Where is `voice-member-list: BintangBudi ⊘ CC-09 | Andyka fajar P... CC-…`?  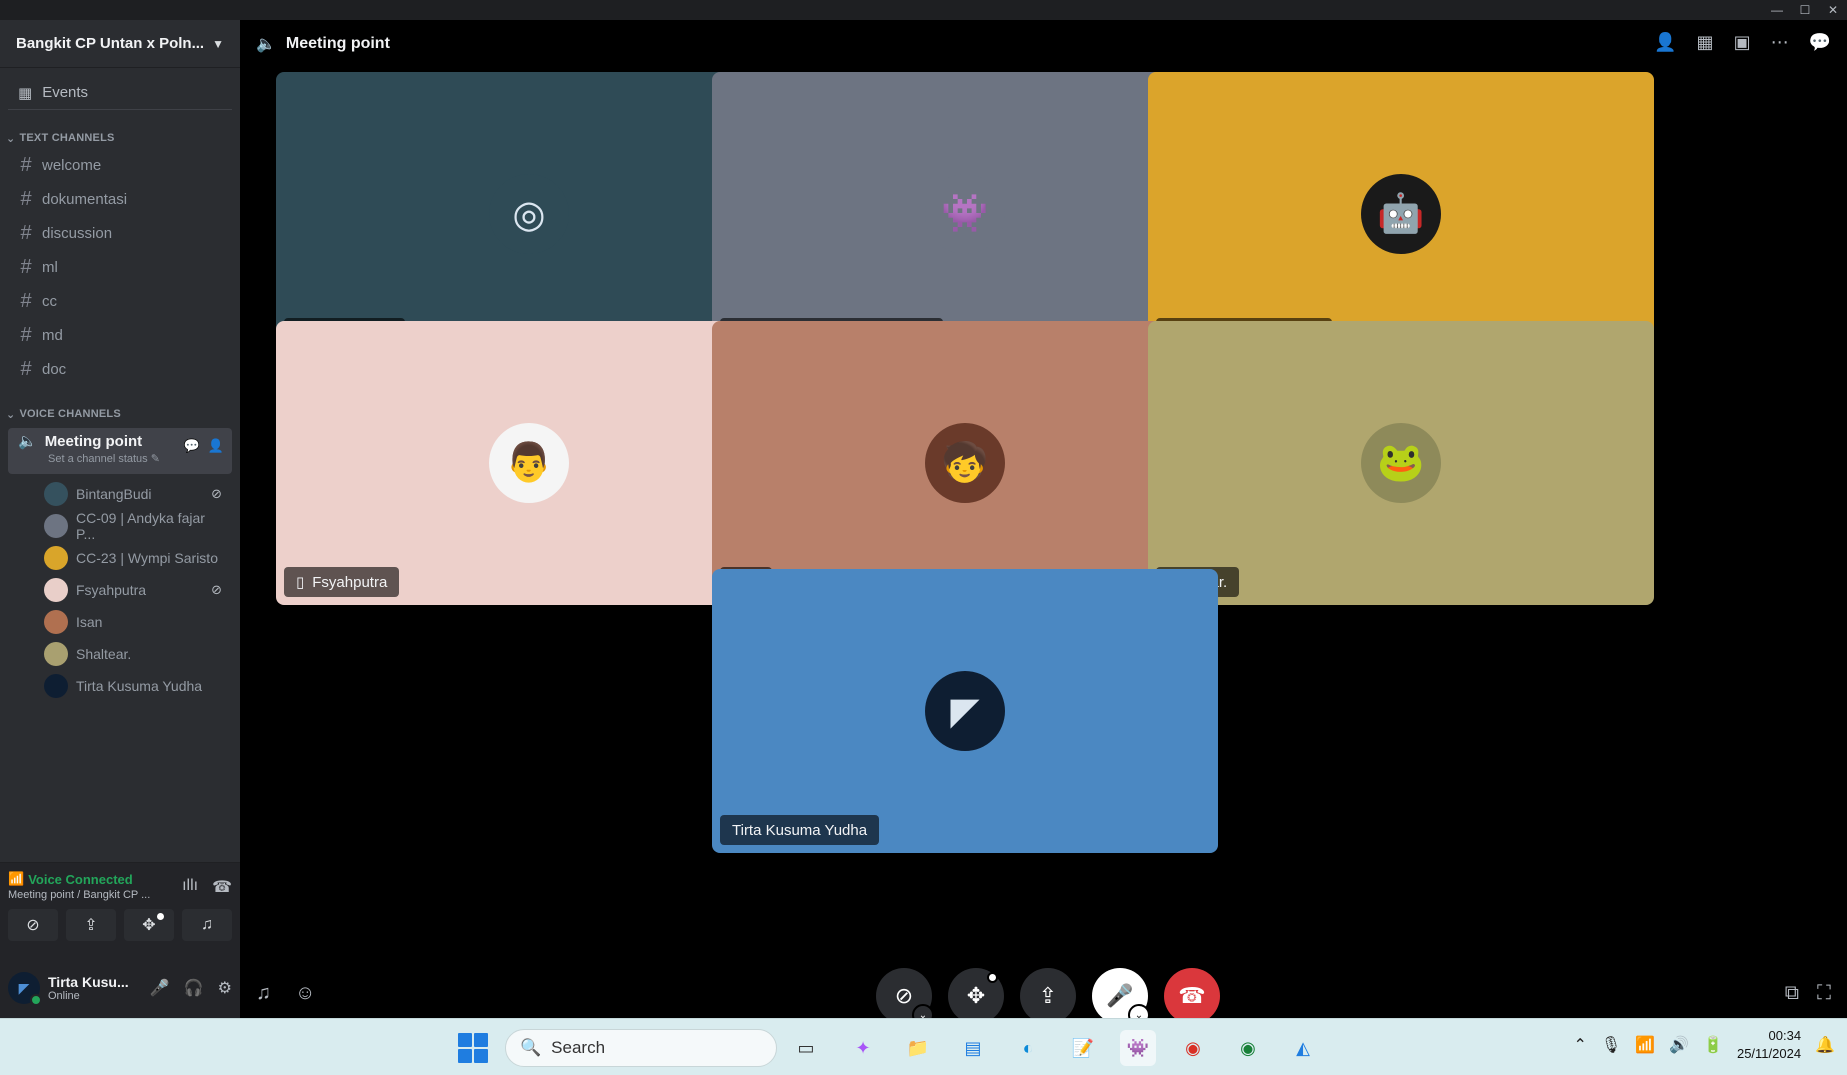
voice-member-list: BintangBudi ⊘ CC-09 | Andyka fajar P... CC-… is located at coordinates (120, 590).